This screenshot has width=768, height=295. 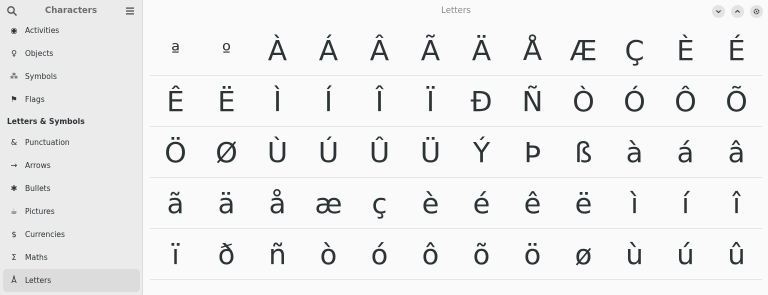 I want to click on sidebar-item-label: Symbols, so click(x=41, y=76).